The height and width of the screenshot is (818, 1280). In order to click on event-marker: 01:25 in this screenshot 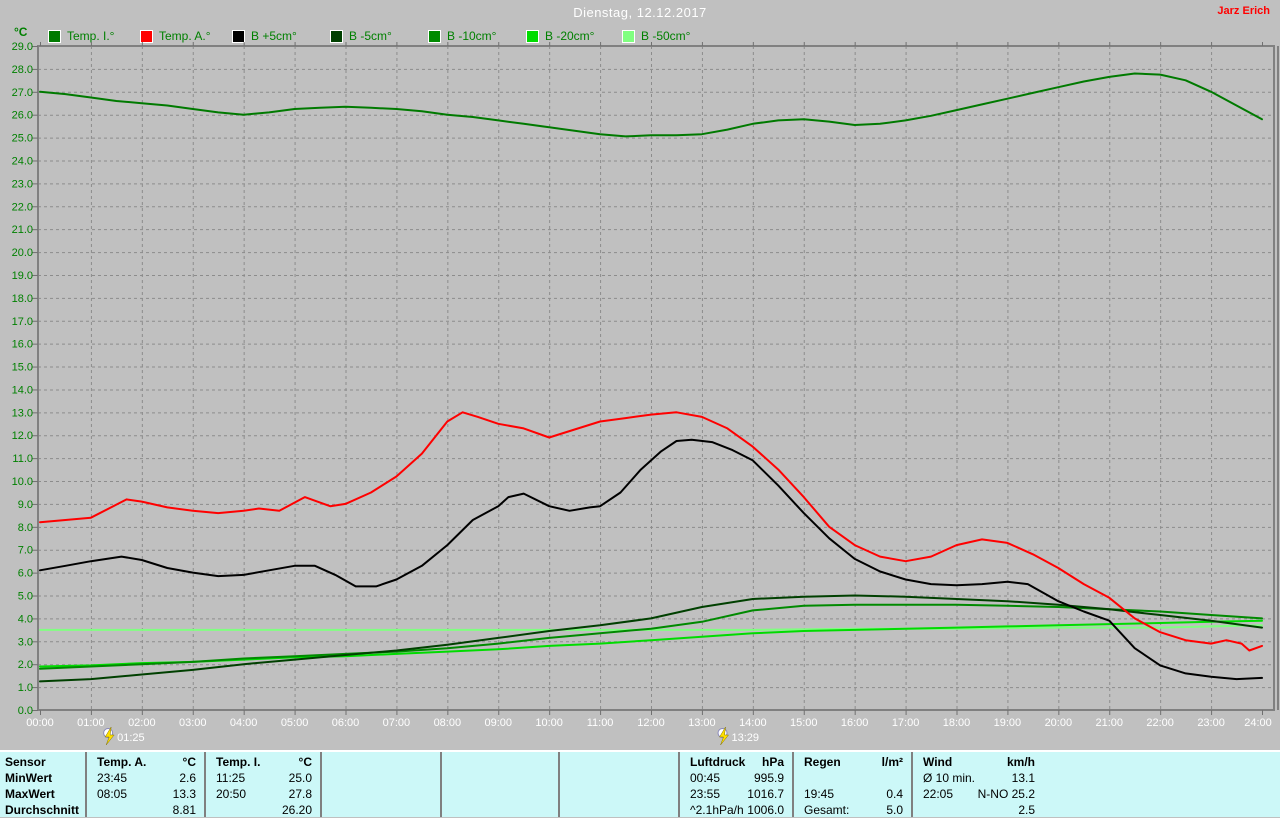, I will do `click(124, 736)`.